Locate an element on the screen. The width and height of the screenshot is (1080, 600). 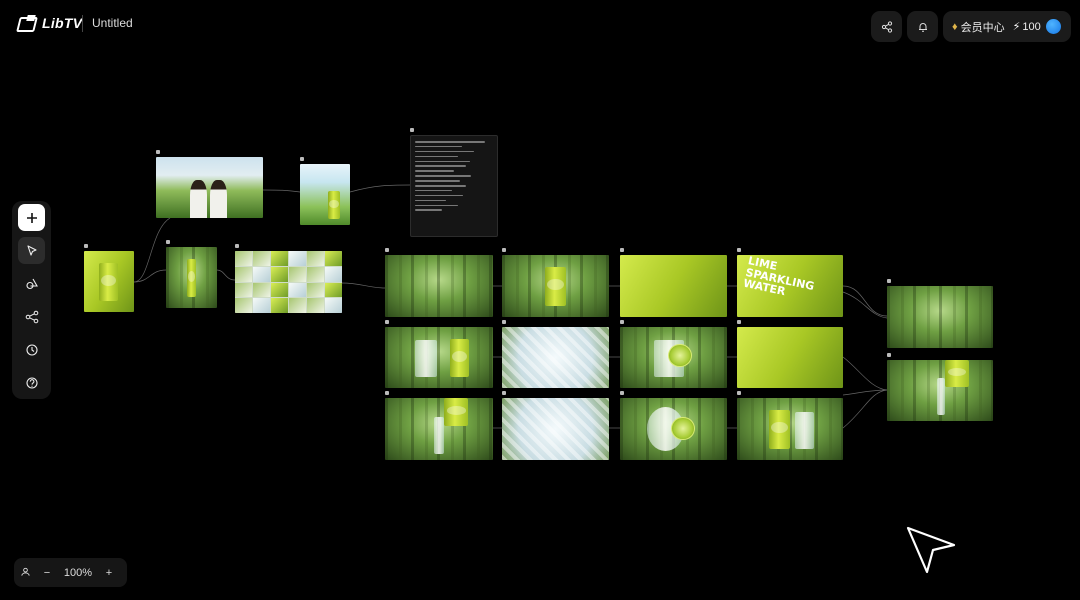
image-node-collage is located at coordinates (288, 282).